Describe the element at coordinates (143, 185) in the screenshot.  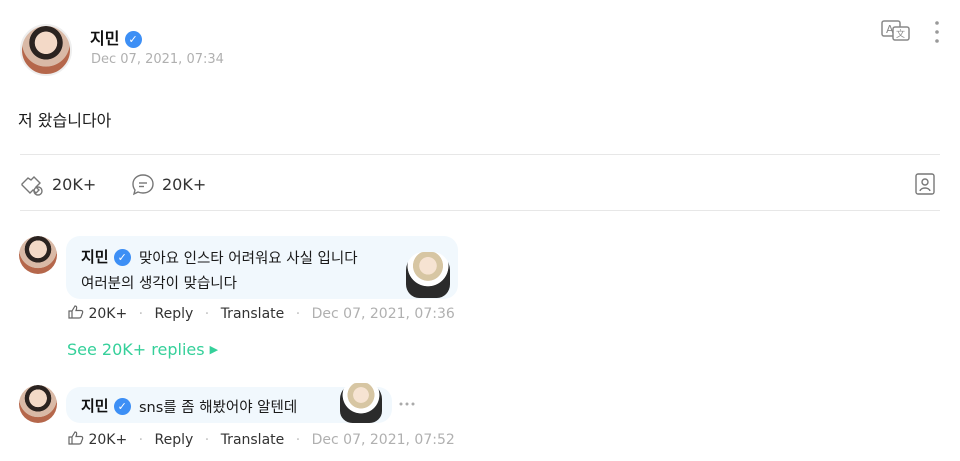
I see `comment-icon` at that location.